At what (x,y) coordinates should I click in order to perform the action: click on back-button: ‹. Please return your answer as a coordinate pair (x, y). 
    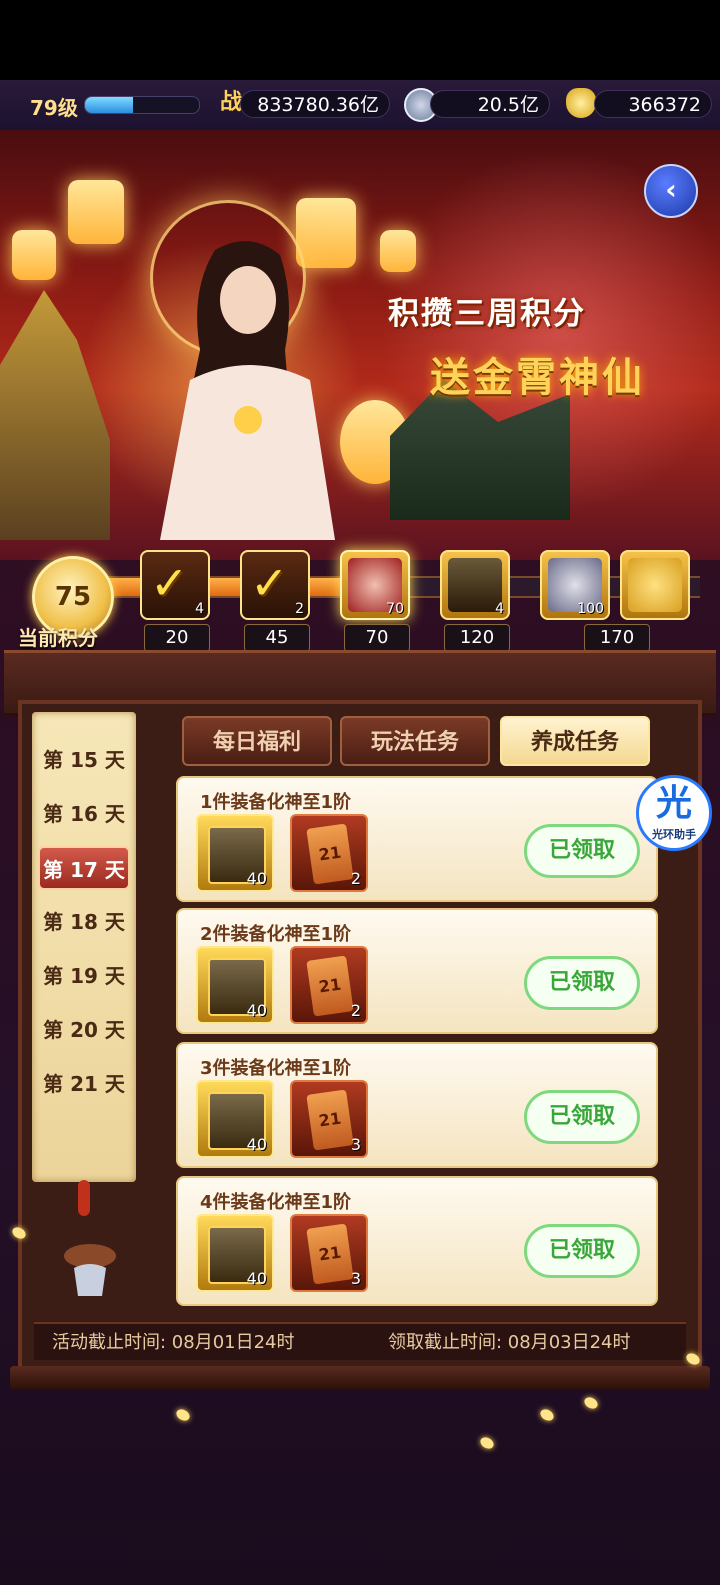
    Looking at the image, I should click on (671, 191).